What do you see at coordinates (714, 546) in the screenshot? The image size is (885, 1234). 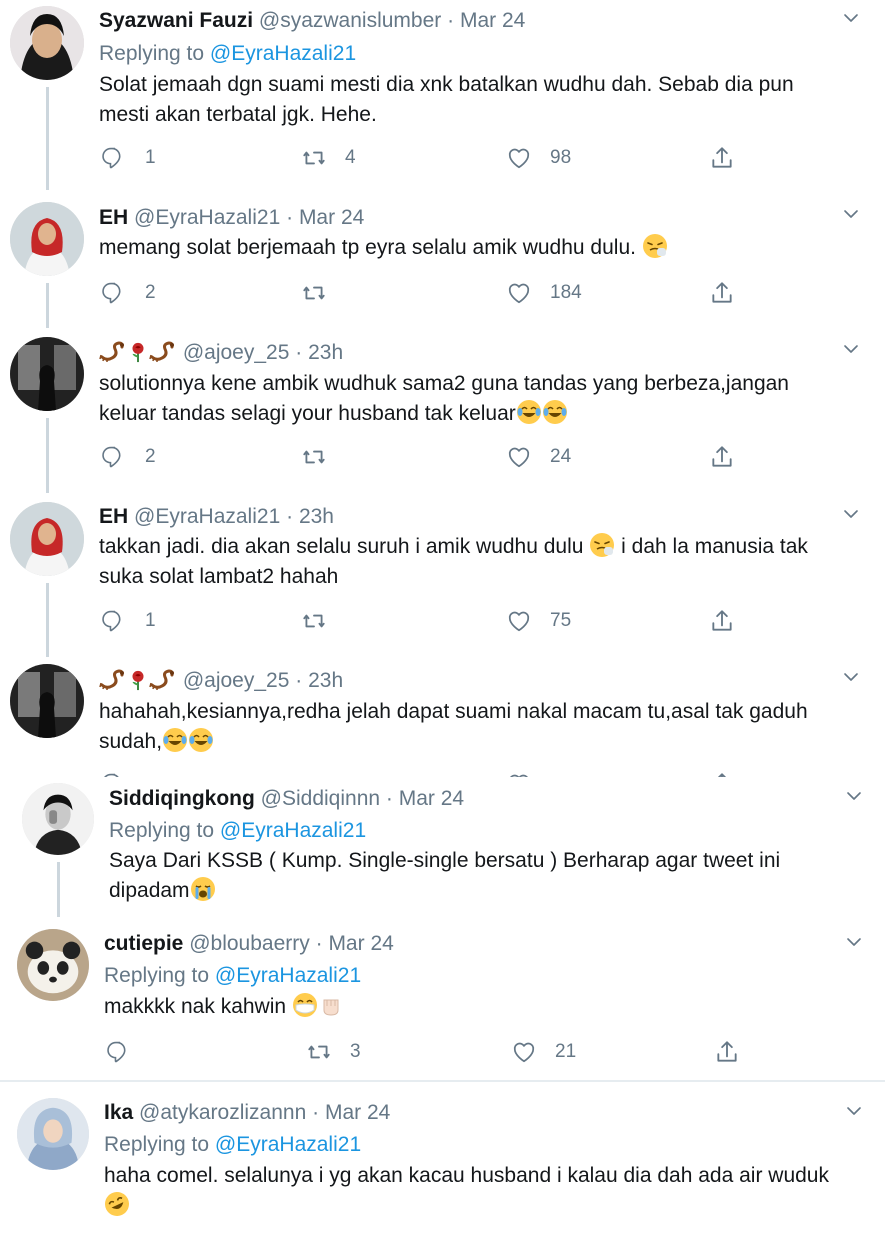 I see `tweet-text-span: i dah la manusia tak` at bounding box center [714, 546].